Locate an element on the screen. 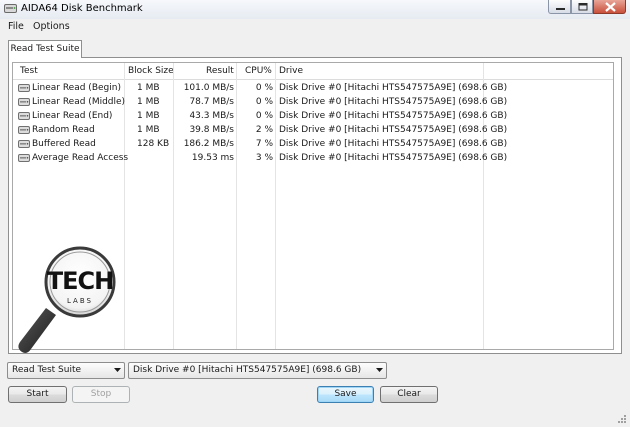 The image size is (630, 427). menu-file: File is located at coordinates (16, 27).